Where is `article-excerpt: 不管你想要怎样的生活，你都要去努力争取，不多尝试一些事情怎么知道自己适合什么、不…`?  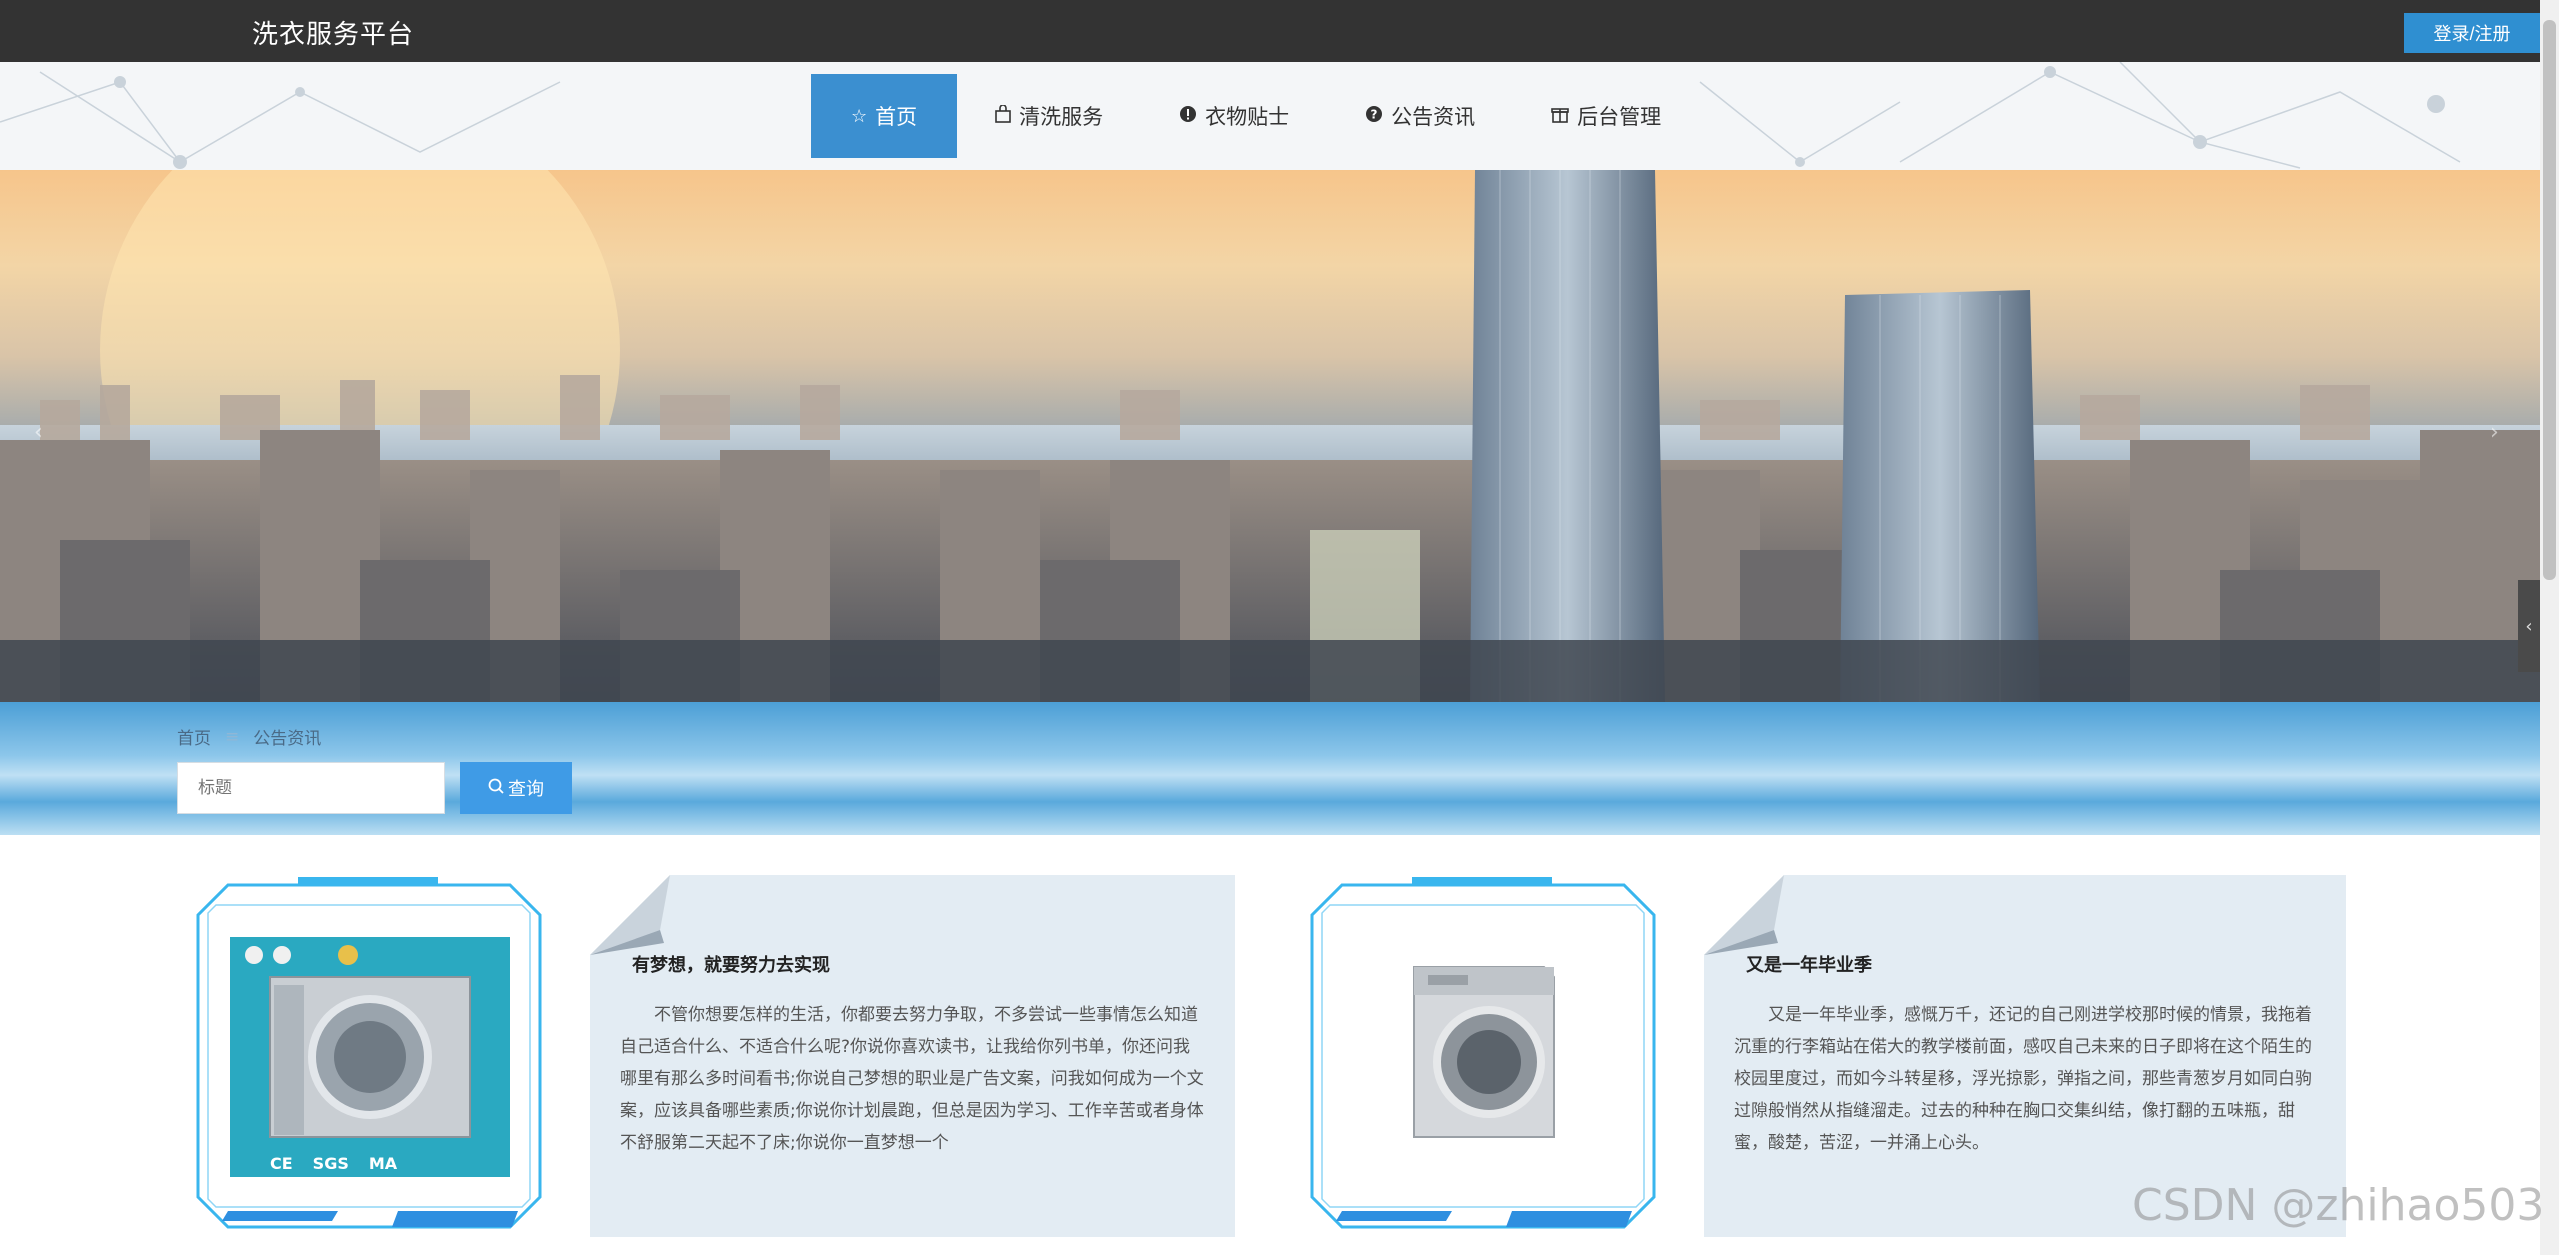
article-excerpt: 不管你想要怎样的生活，你都要去努力争取，不多尝试一些事情怎么知道自己适合什么、不… is located at coordinates (912, 1079).